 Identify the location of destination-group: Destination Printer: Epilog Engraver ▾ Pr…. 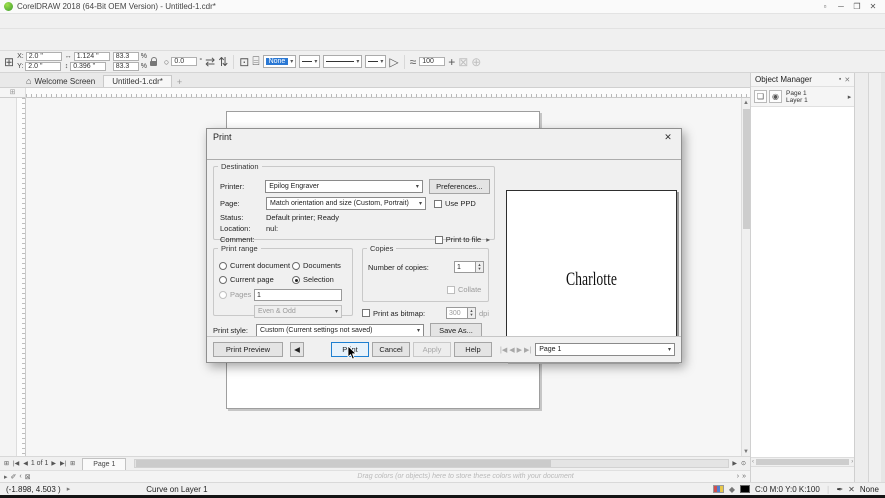
(354, 203).